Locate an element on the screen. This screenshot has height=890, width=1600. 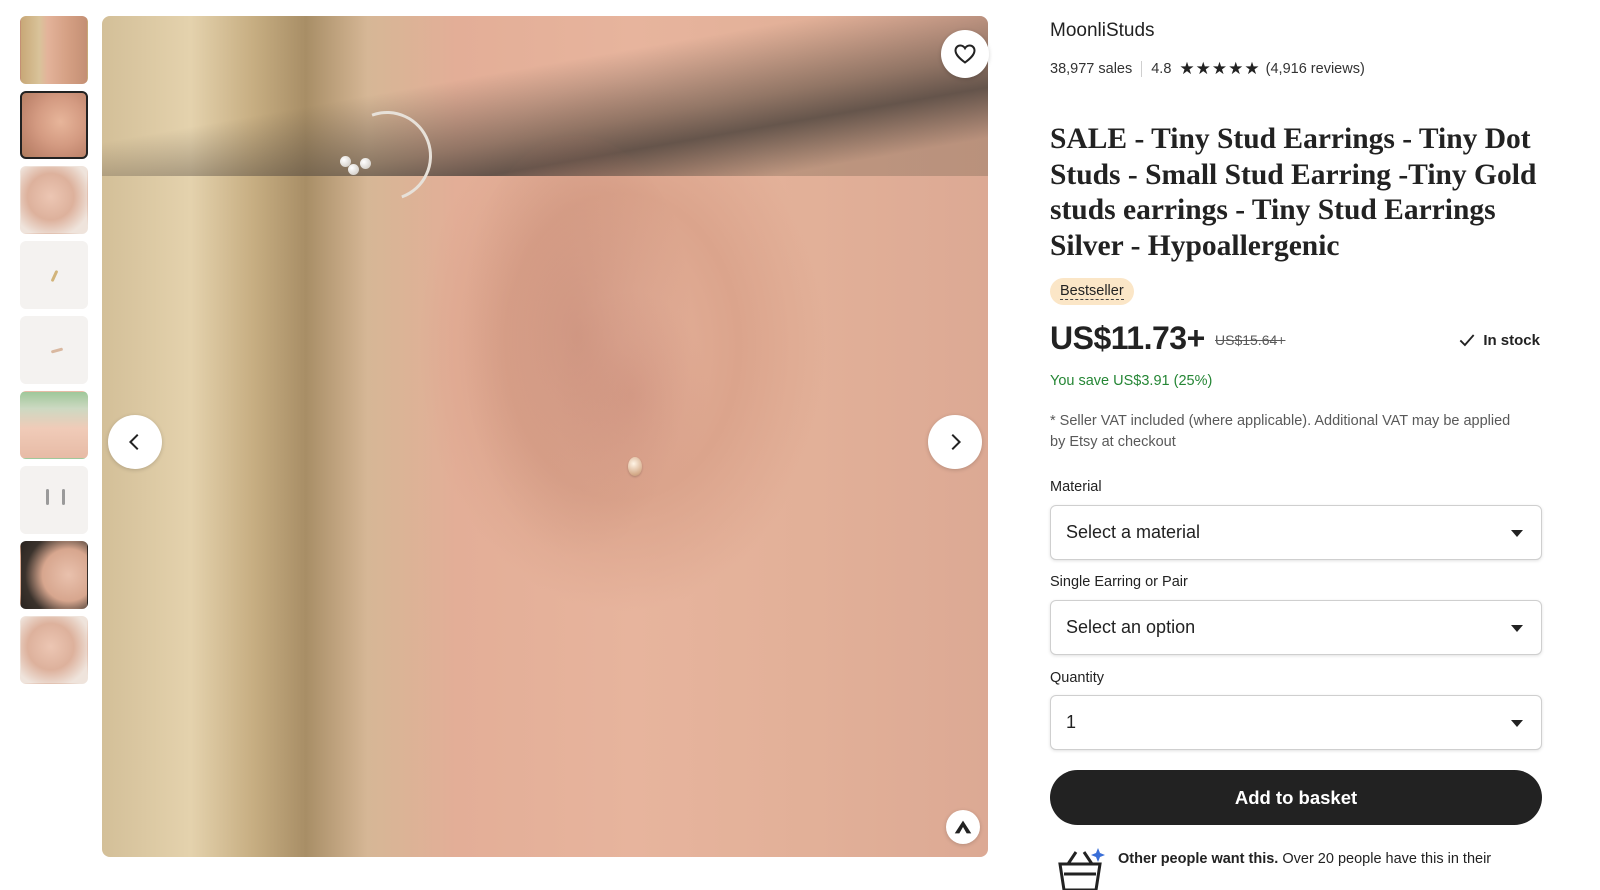
demand-detail: Over 20 people have this in their is located at coordinates (1385, 859).